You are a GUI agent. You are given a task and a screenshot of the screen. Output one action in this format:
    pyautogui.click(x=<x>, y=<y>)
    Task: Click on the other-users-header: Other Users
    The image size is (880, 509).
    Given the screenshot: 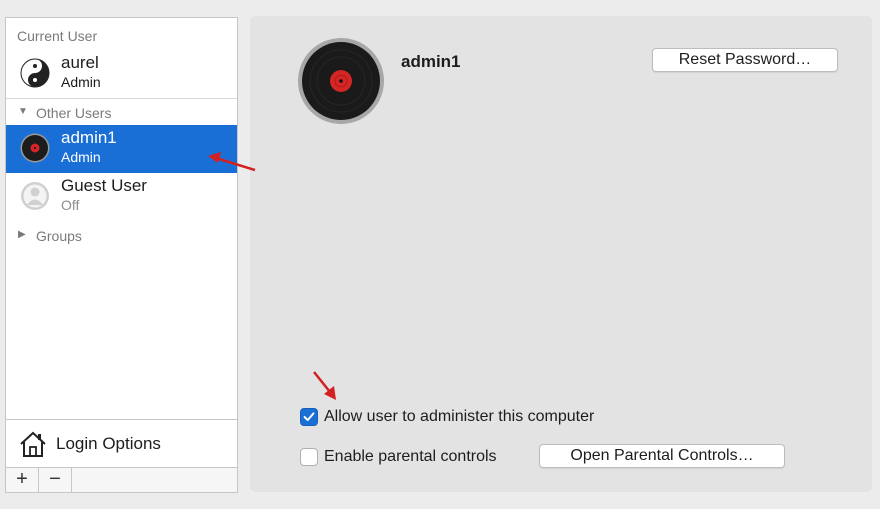 What is the action you would take?
    pyautogui.click(x=74, y=113)
    